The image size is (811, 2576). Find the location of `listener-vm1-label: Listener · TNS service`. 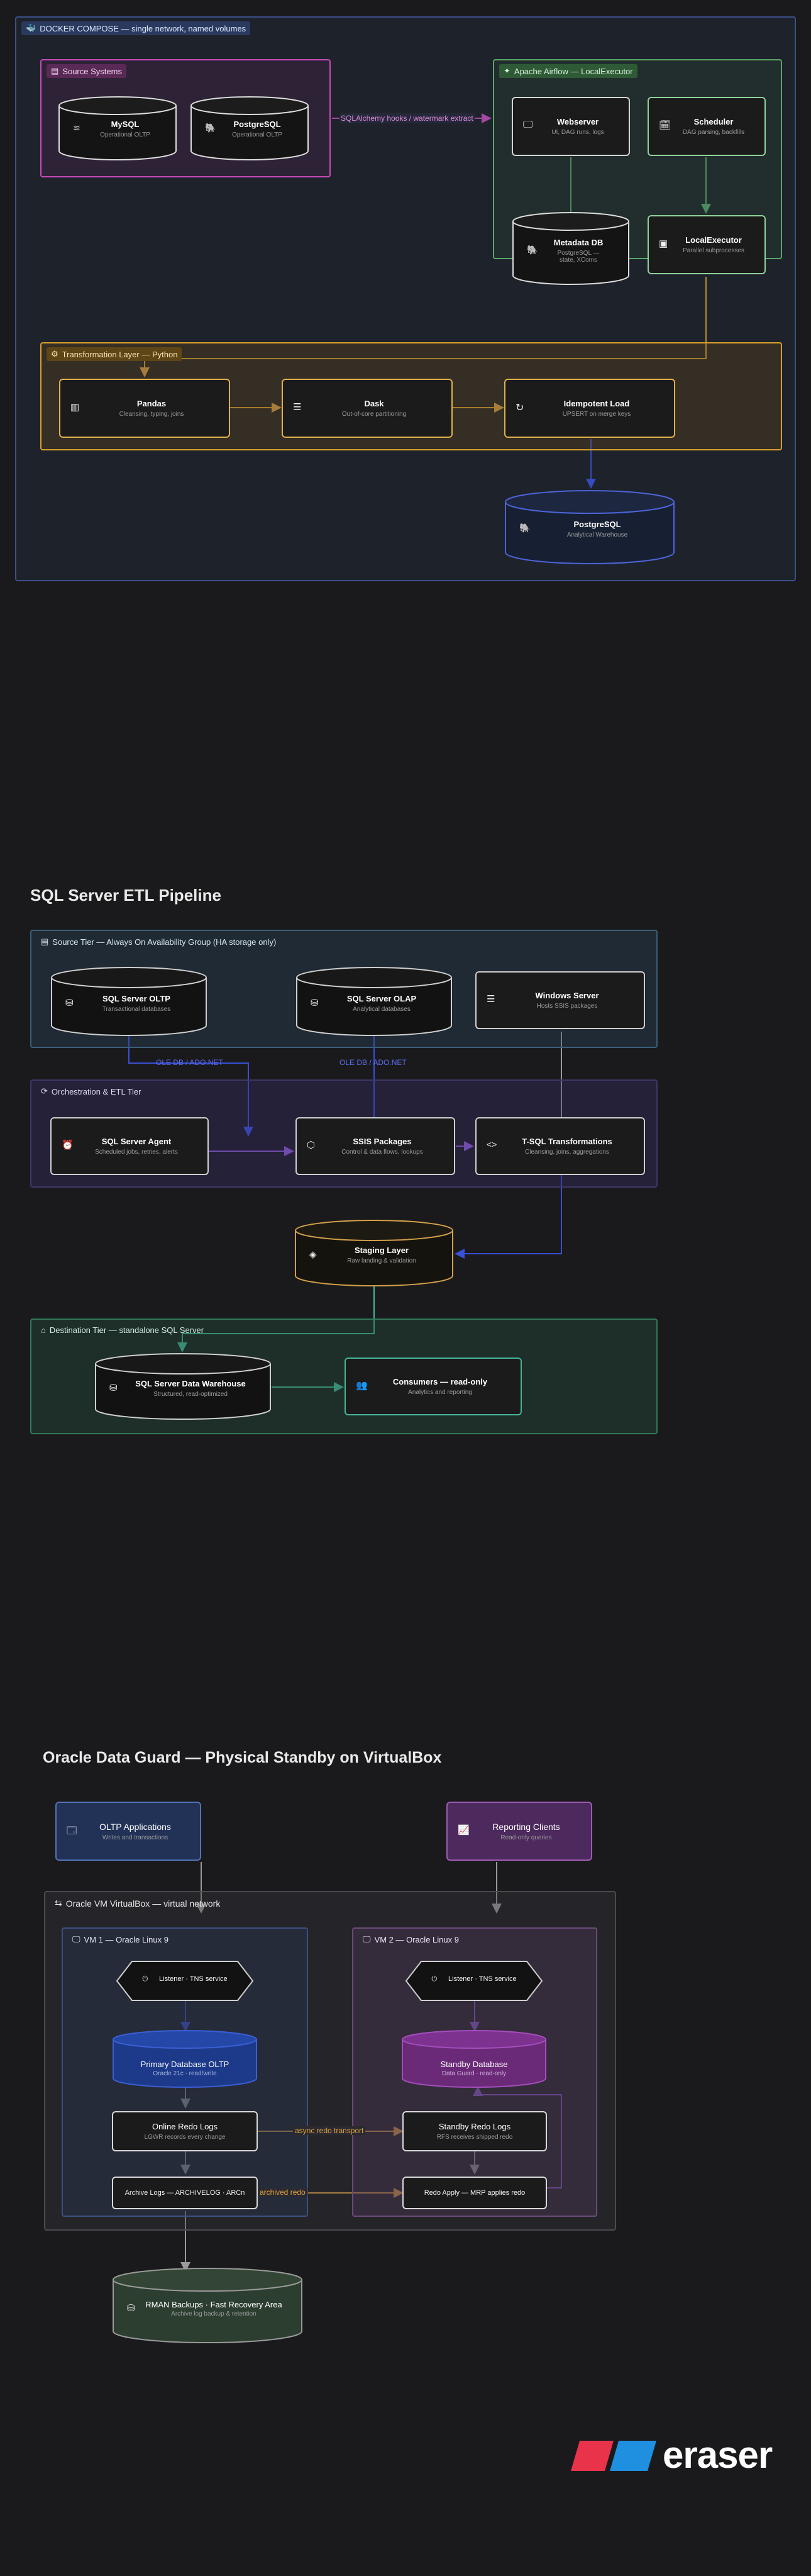

listener-vm1-label: Listener · TNS service is located at coordinates (193, 1979).